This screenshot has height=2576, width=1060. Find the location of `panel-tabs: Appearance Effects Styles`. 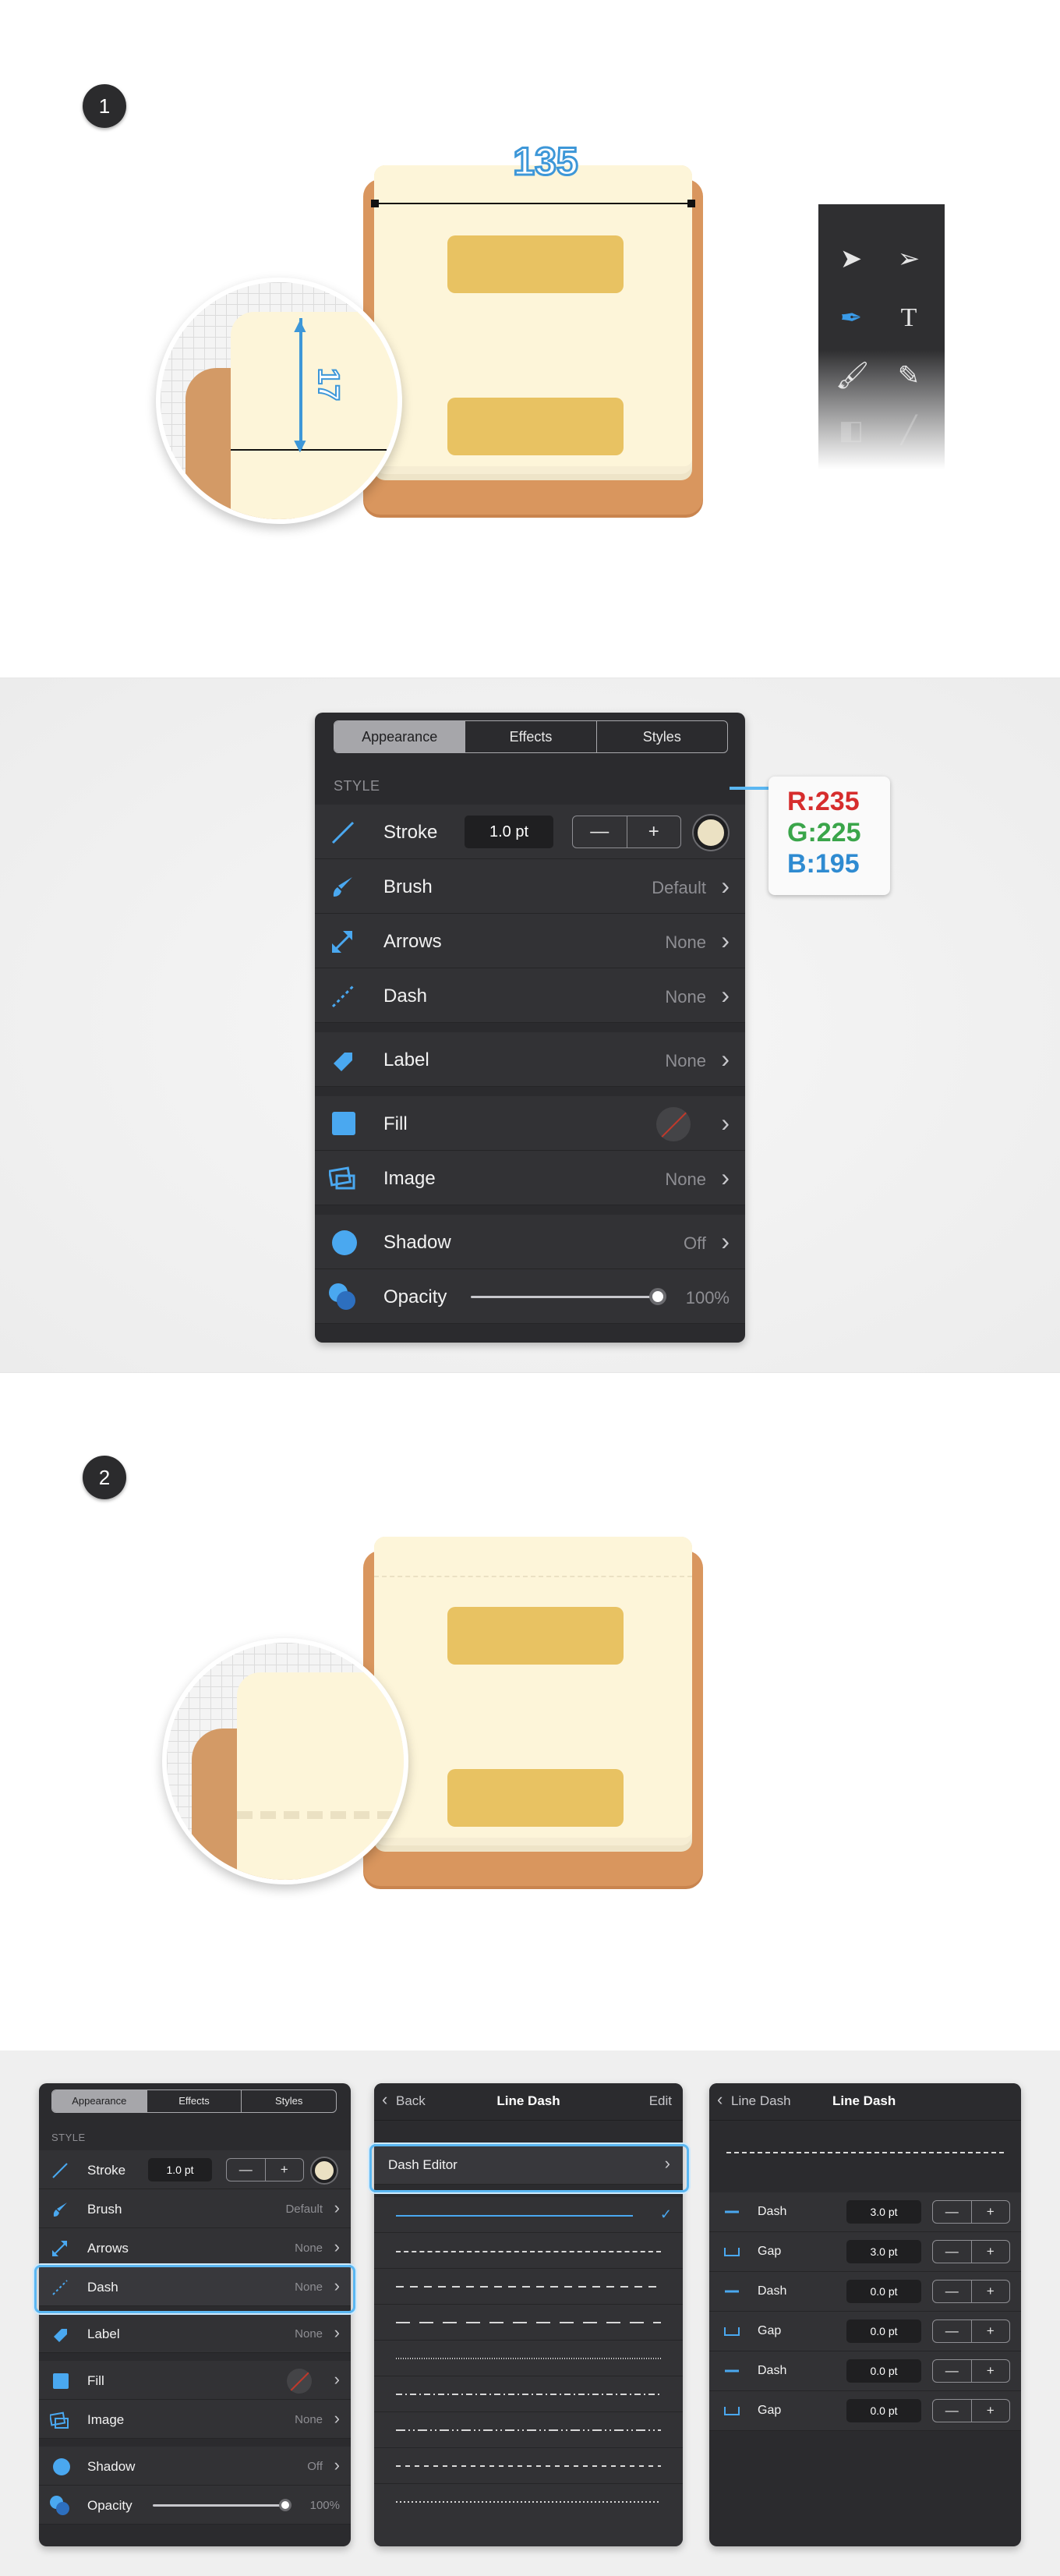

panel-tabs: Appearance Effects Styles is located at coordinates (531, 736).